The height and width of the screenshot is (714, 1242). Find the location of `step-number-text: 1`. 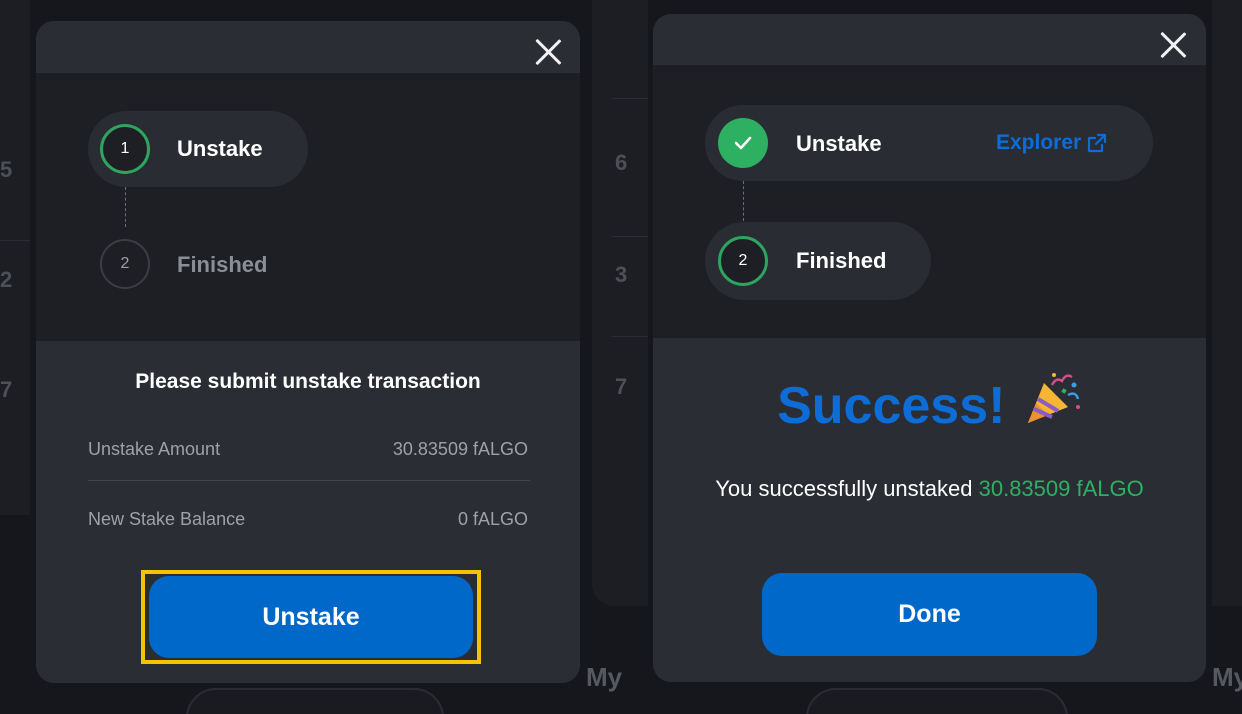

step-number-text: 1 is located at coordinates (125, 148).